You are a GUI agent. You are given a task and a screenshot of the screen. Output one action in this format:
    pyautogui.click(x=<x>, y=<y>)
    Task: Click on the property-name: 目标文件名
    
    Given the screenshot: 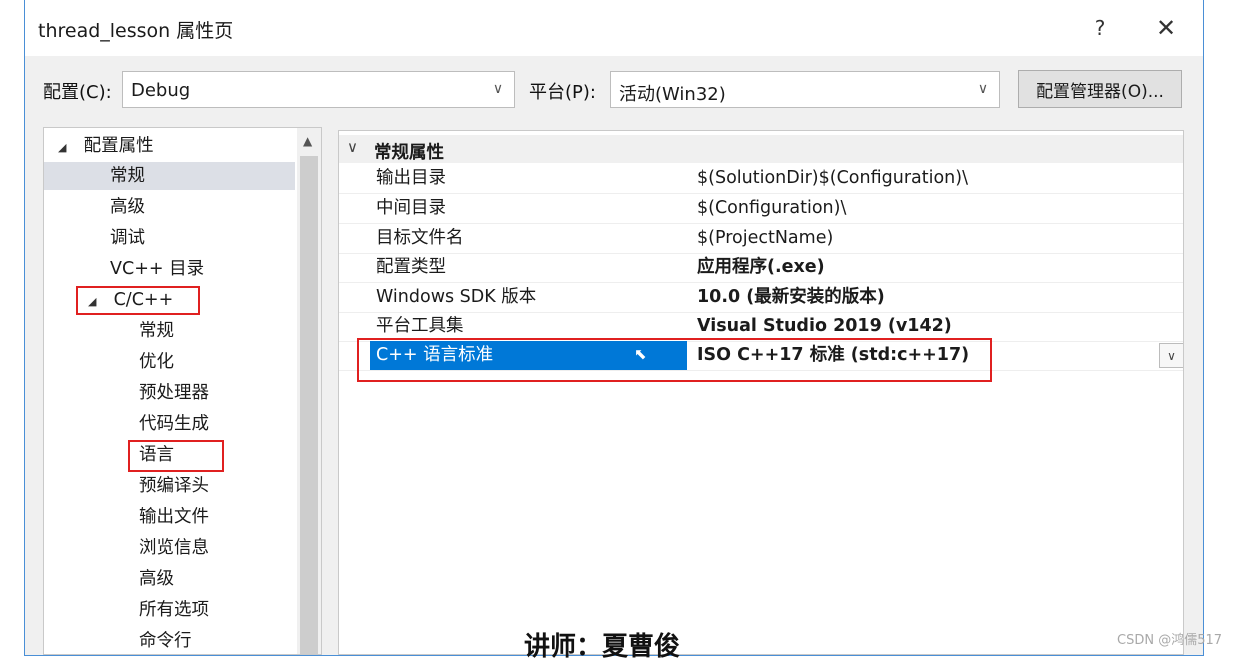 What is the action you would take?
    pyautogui.click(x=420, y=238)
    